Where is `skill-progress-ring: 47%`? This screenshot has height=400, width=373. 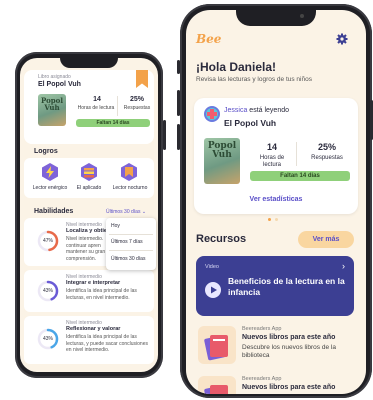 skill-progress-ring: 47% is located at coordinates (48, 241).